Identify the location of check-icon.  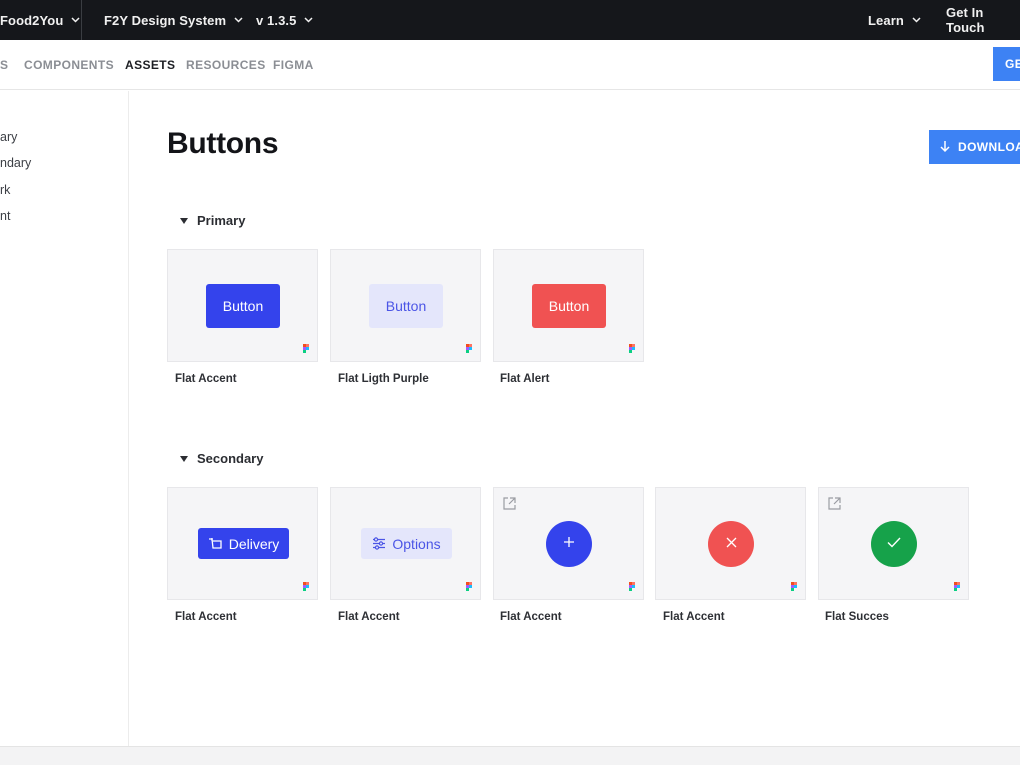
(894, 544).